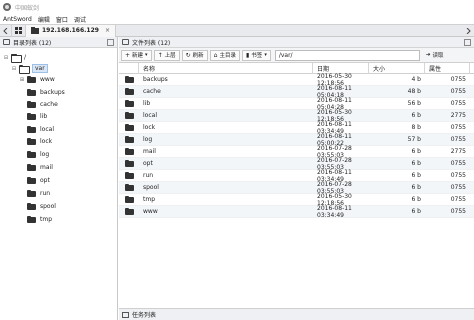 The image size is (474, 320). I want to click on tree-item-label: www, so click(47, 79).